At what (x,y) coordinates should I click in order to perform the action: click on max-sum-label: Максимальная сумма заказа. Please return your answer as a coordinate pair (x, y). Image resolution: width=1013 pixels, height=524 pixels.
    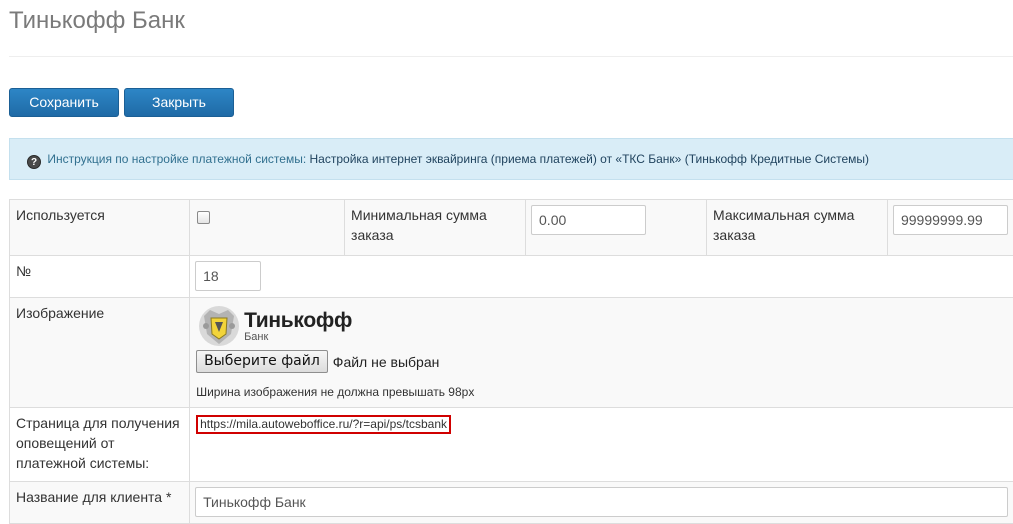
    Looking at the image, I should click on (797, 228).